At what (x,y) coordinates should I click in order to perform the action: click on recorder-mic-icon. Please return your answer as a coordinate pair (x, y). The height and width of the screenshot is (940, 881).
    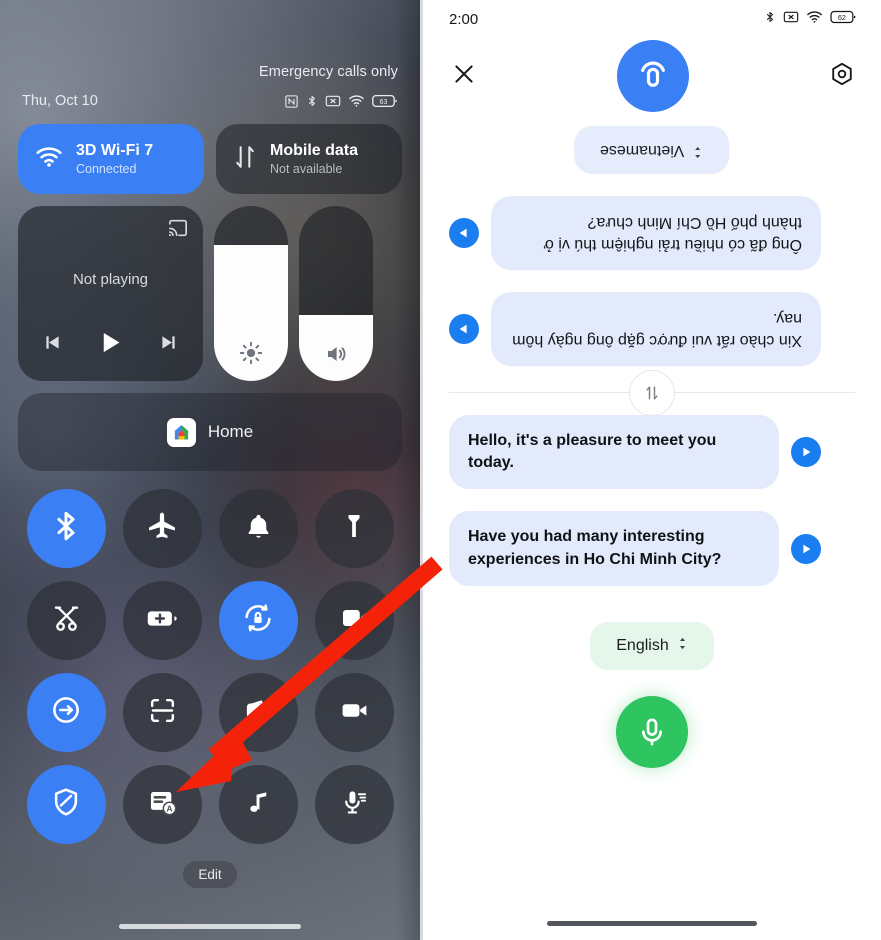
    Looking at the image, I should click on (354, 805).